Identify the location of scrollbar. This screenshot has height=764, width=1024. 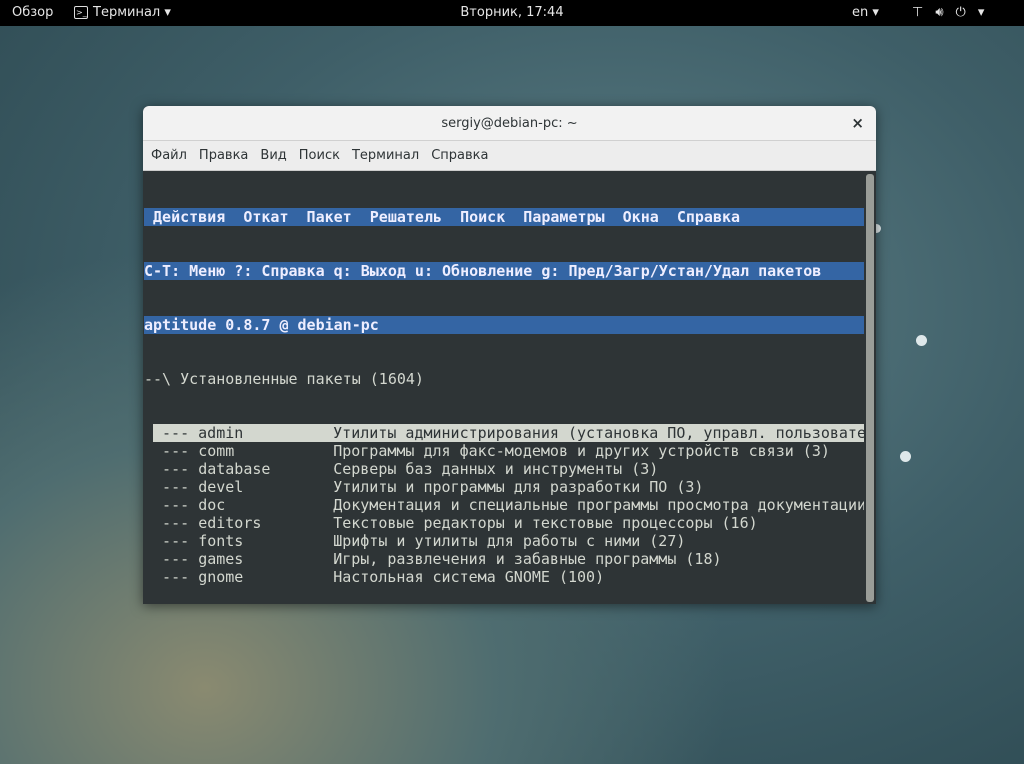
(870, 388).